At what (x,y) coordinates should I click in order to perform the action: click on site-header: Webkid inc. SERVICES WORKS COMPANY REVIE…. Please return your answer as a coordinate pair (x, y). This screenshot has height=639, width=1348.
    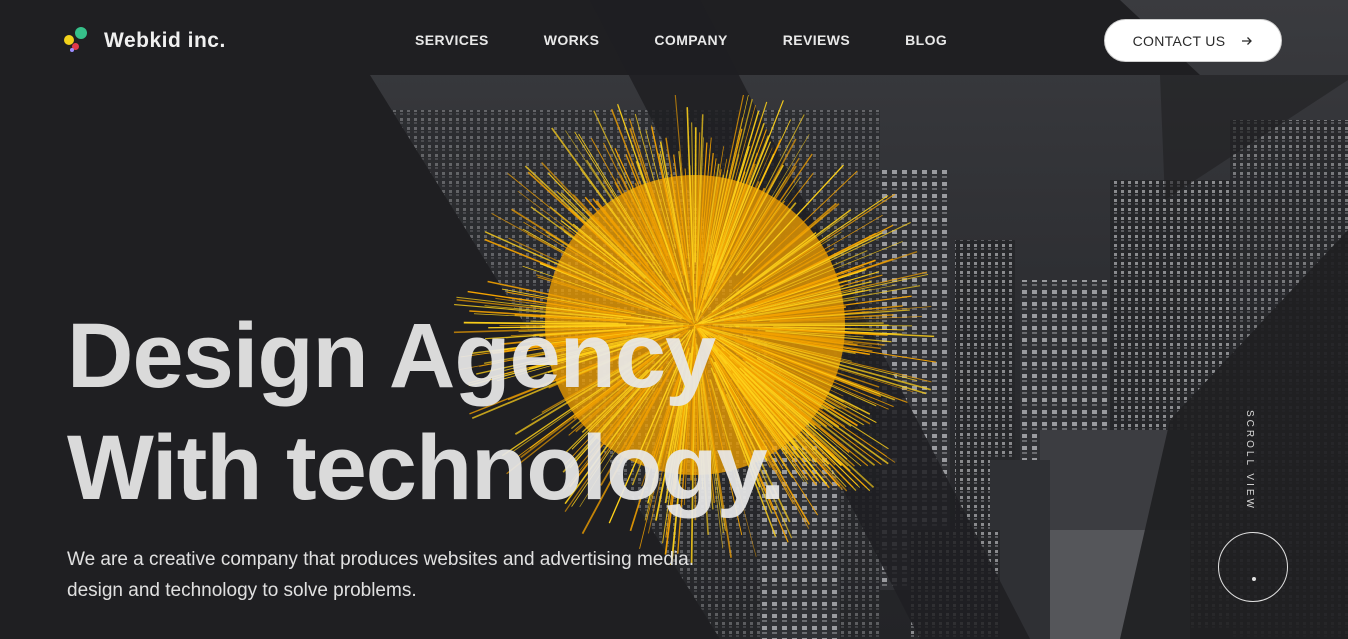
    Looking at the image, I should click on (674, 41).